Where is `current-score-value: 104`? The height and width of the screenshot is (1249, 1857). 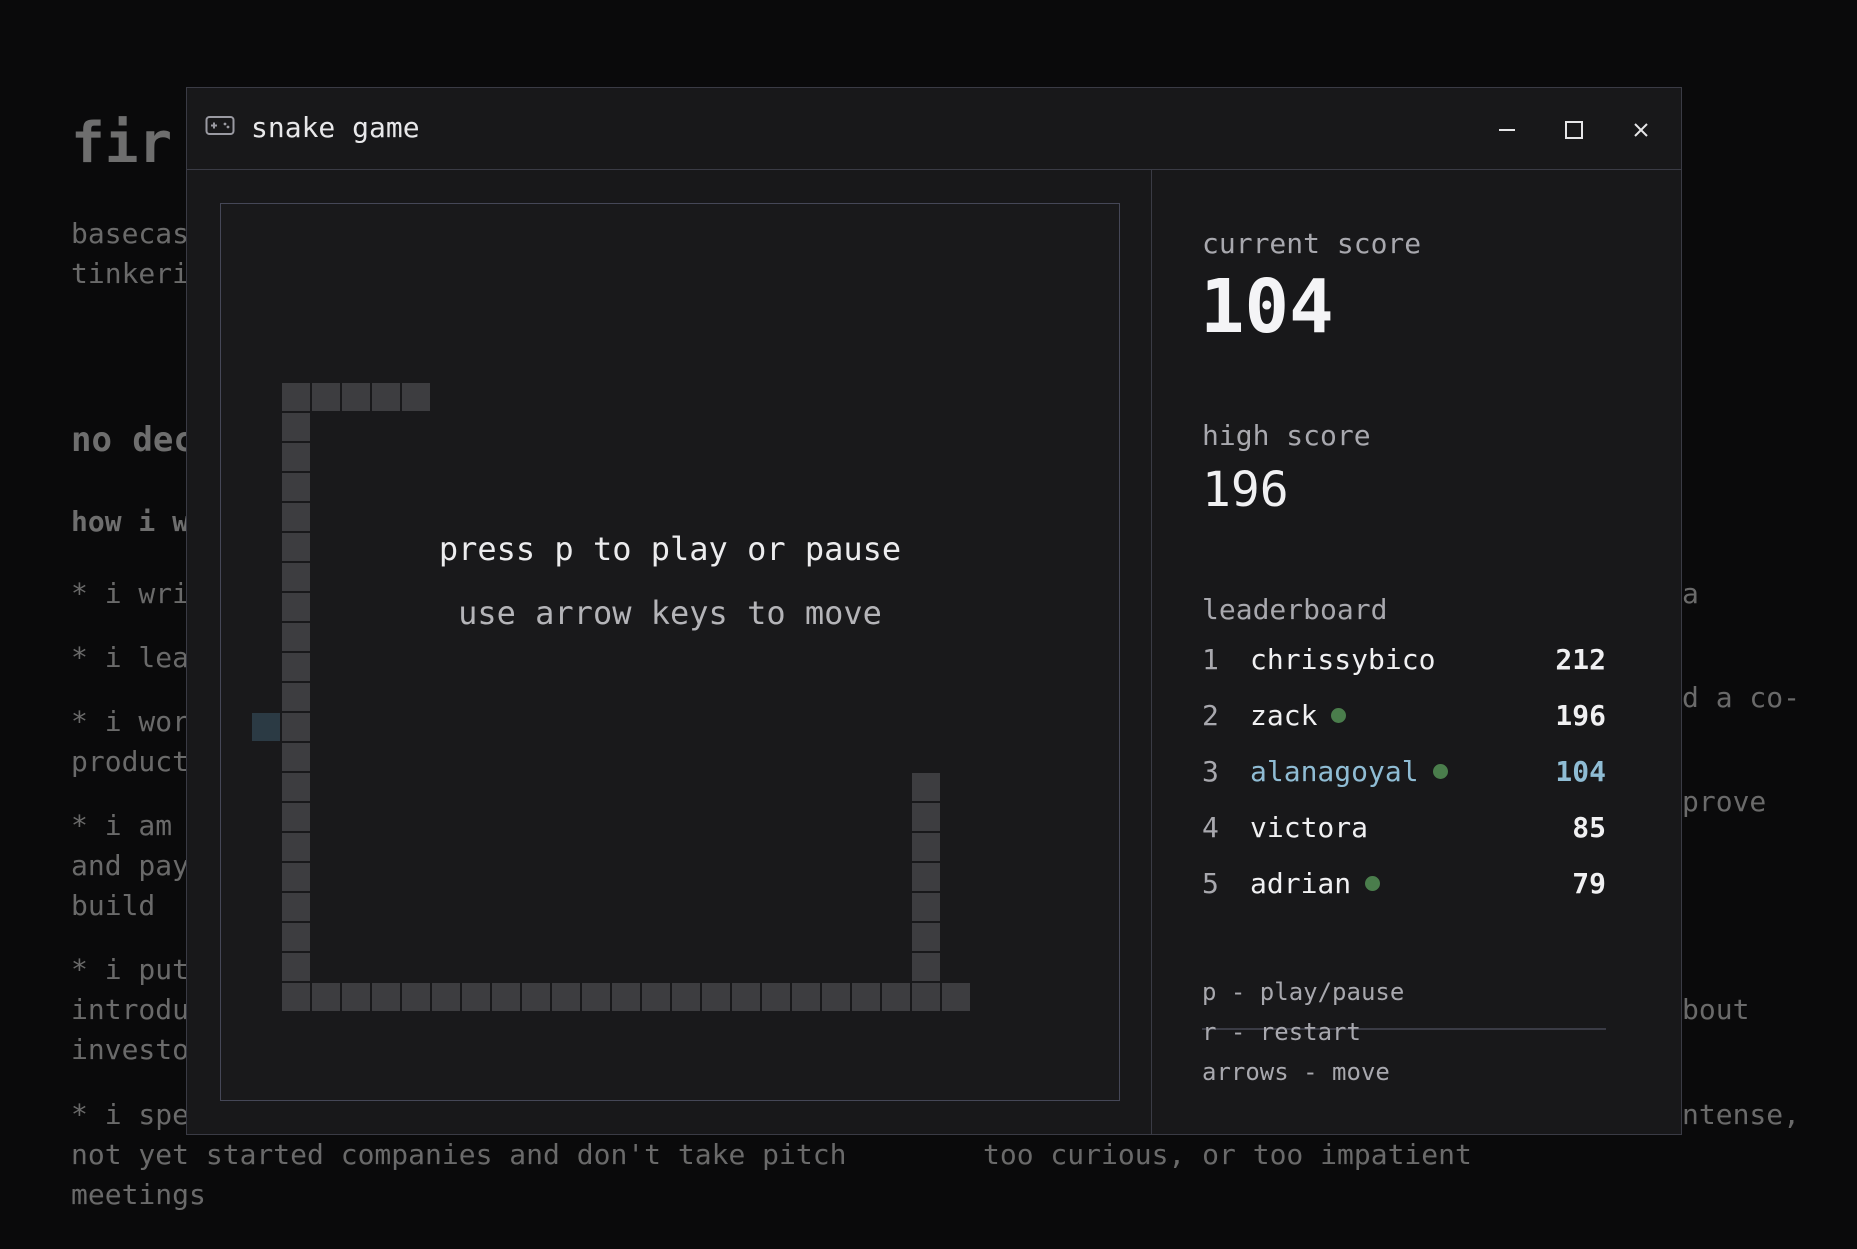 current-score-value: 104 is located at coordinates (1267, 307).